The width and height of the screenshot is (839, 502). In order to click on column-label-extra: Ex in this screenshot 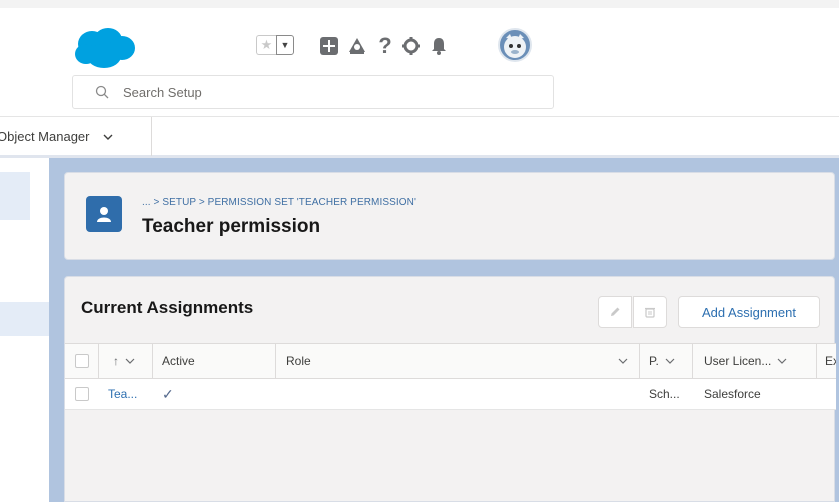, I will do `click(830, 361)`.